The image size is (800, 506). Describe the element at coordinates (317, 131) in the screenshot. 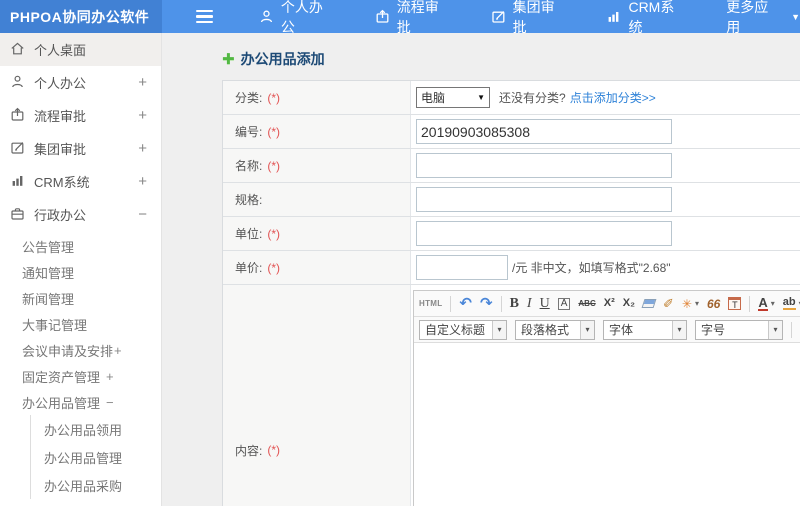

I see `field-label-cell: 编号: (*)` at that location.